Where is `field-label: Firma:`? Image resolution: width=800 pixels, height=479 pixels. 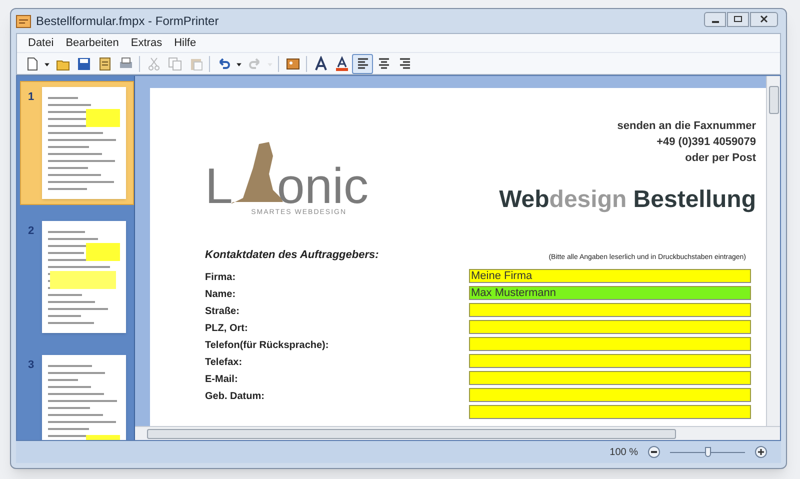
field-label: Firma: is located at coordinates (220, 278).